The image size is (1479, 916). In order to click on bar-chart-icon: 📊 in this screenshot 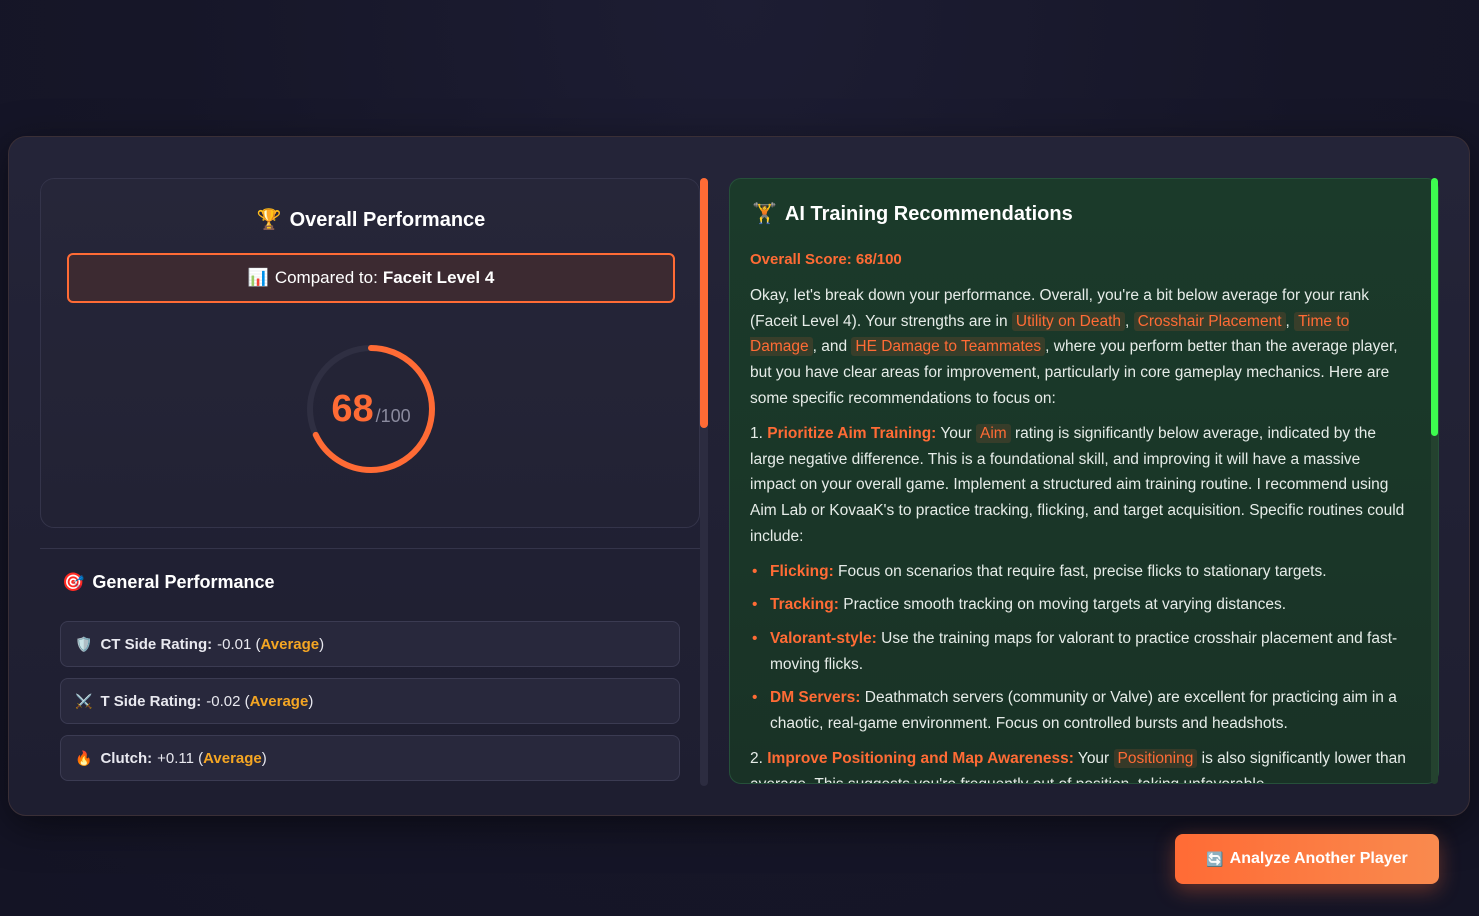, I will do `click(258, 277)`.